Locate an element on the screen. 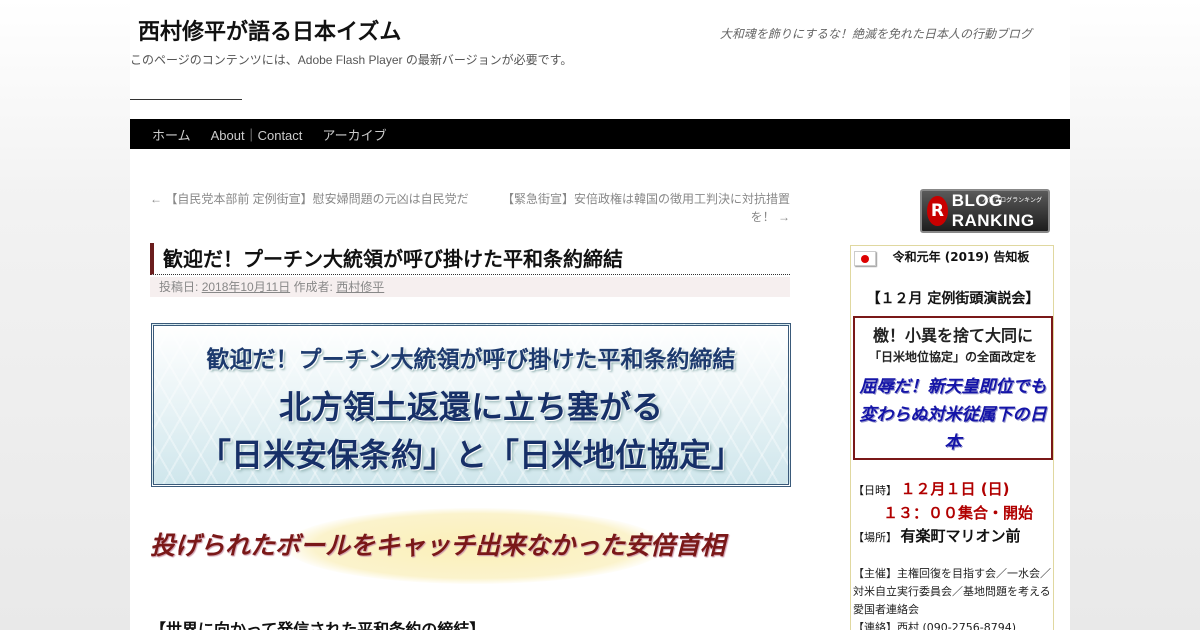 The width and height of the screenshot is (1200, 630). notice-box-line-1: 檄！小異を捨て大同に is located at coordinates (952, 335).